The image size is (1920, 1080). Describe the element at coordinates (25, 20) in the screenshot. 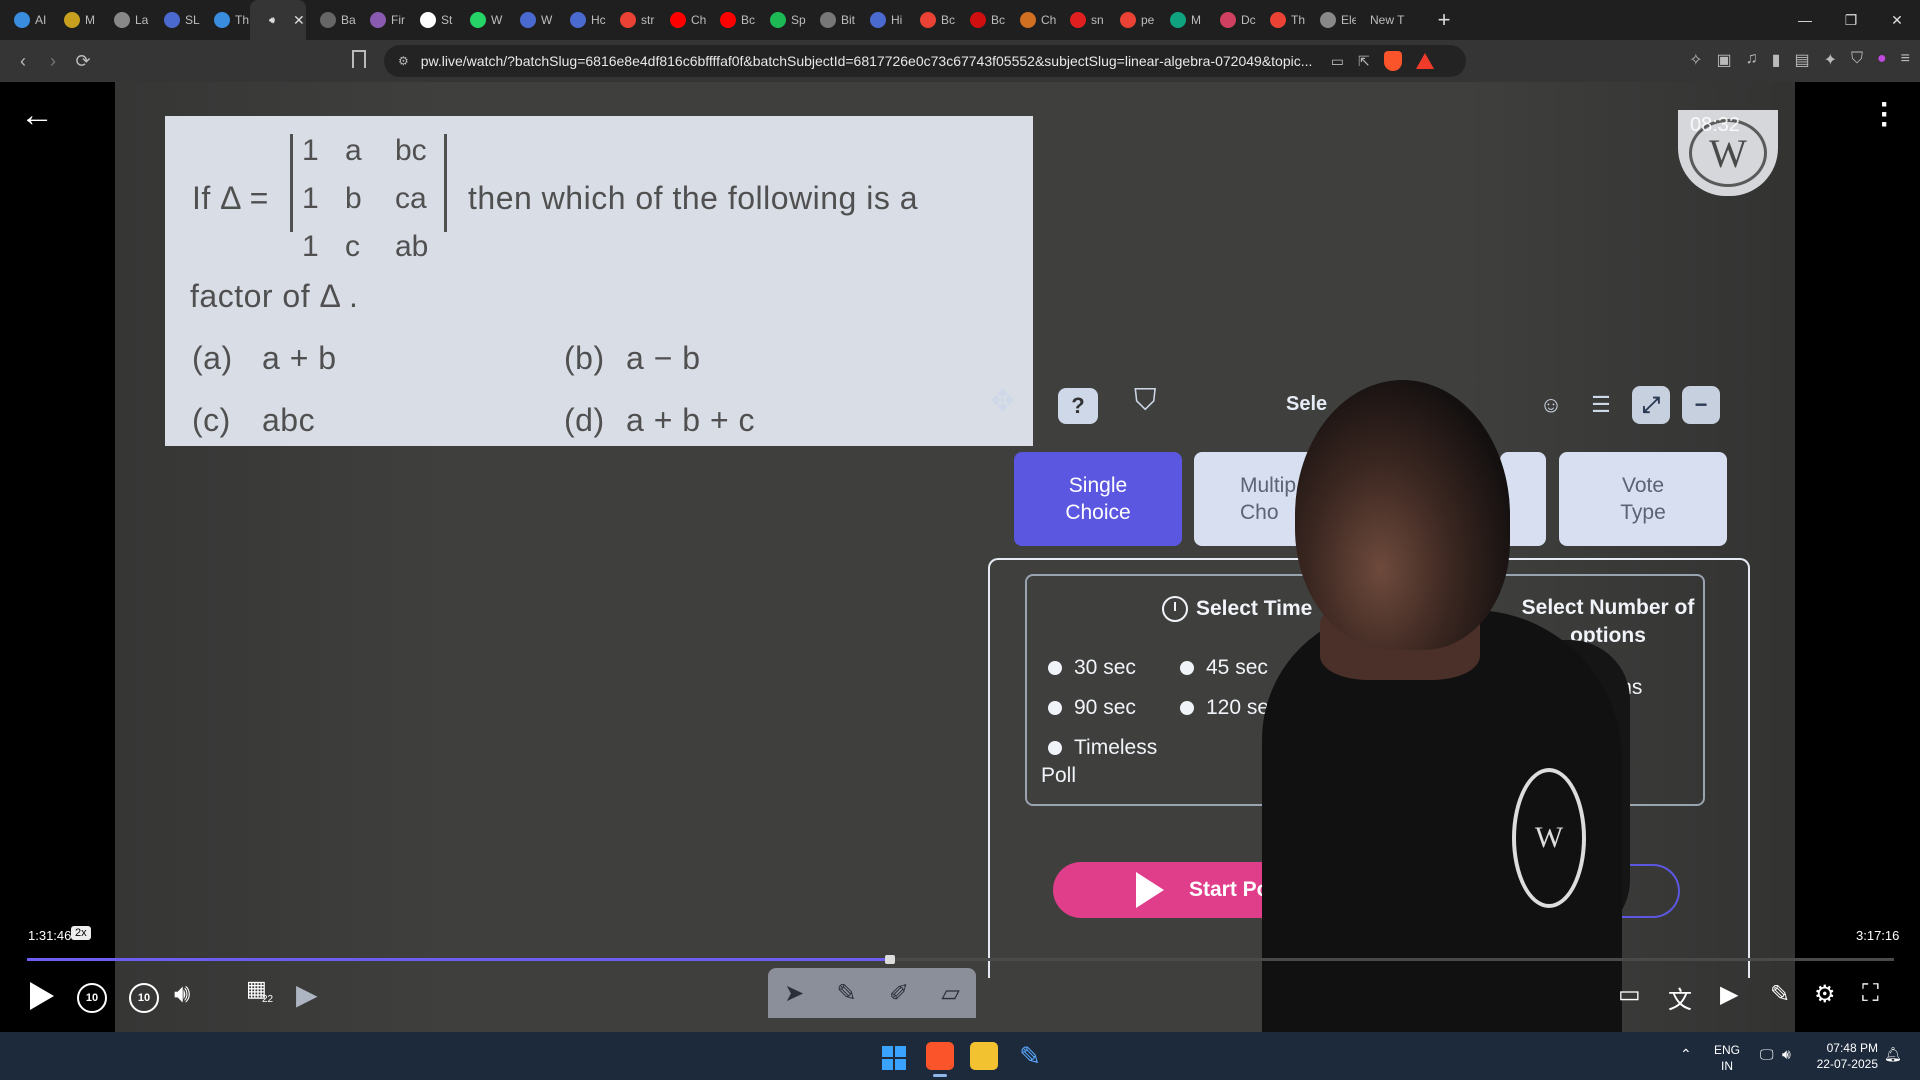

I see `browser-tab: AI` at that location.